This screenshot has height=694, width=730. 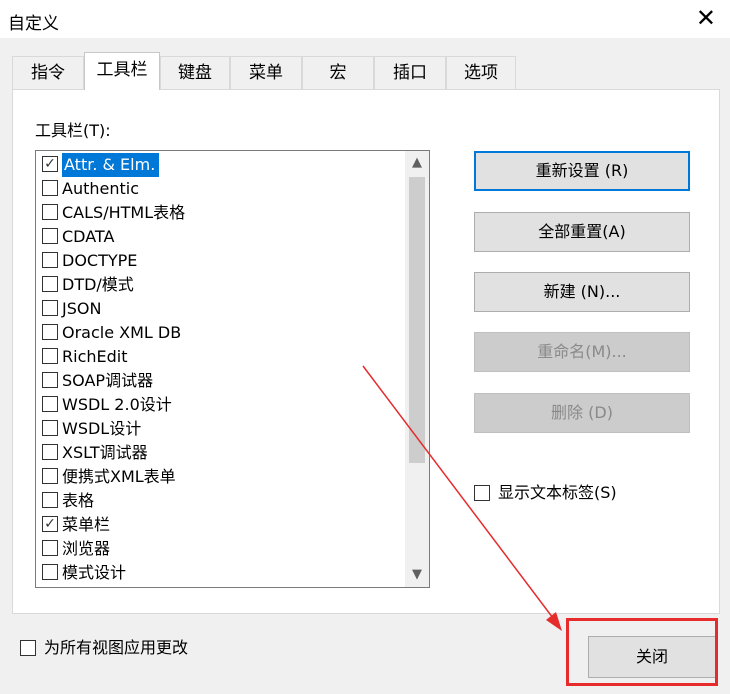 What do you see at coordinates (122, 71) in the screenshot?
I see `tab-toolbars: 工具栏` at bounding box center [122, 71].